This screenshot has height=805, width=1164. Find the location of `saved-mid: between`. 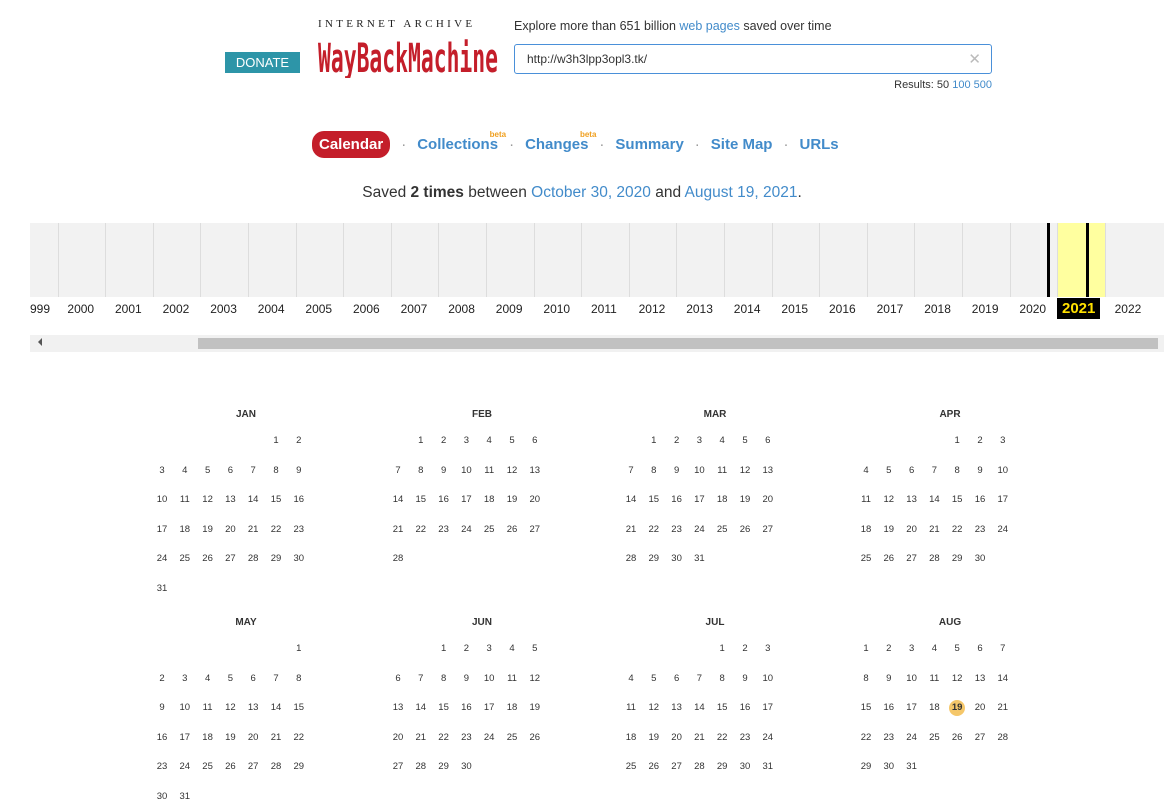

saved-mid: between is located at coordinates (497, 192).